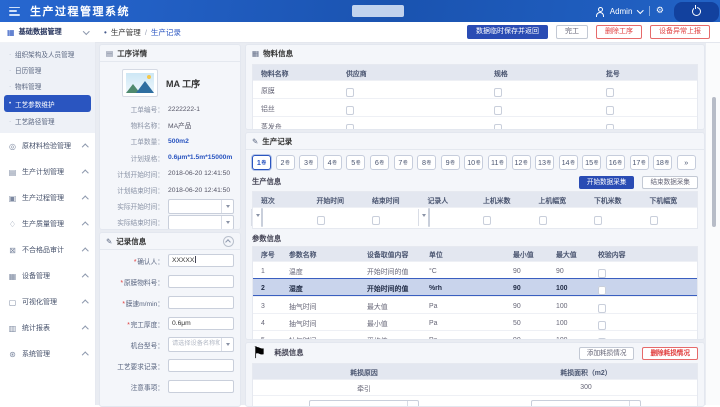 The height and width of the screenshot is (407, 720). What do you see at coordinates (166, 32) in the screenshot?
I see `breadcrumb-page: 生产记录` at bounding box center [166, 32].